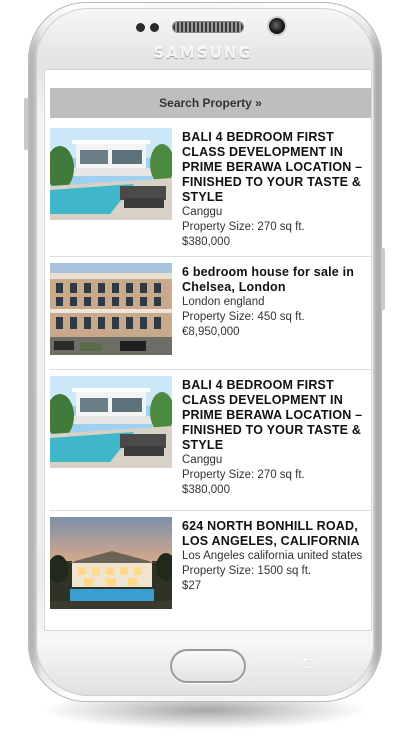 This screenshot has width=406, height=744. I want to click on property-price: €8,950,000, so click(211, 332).